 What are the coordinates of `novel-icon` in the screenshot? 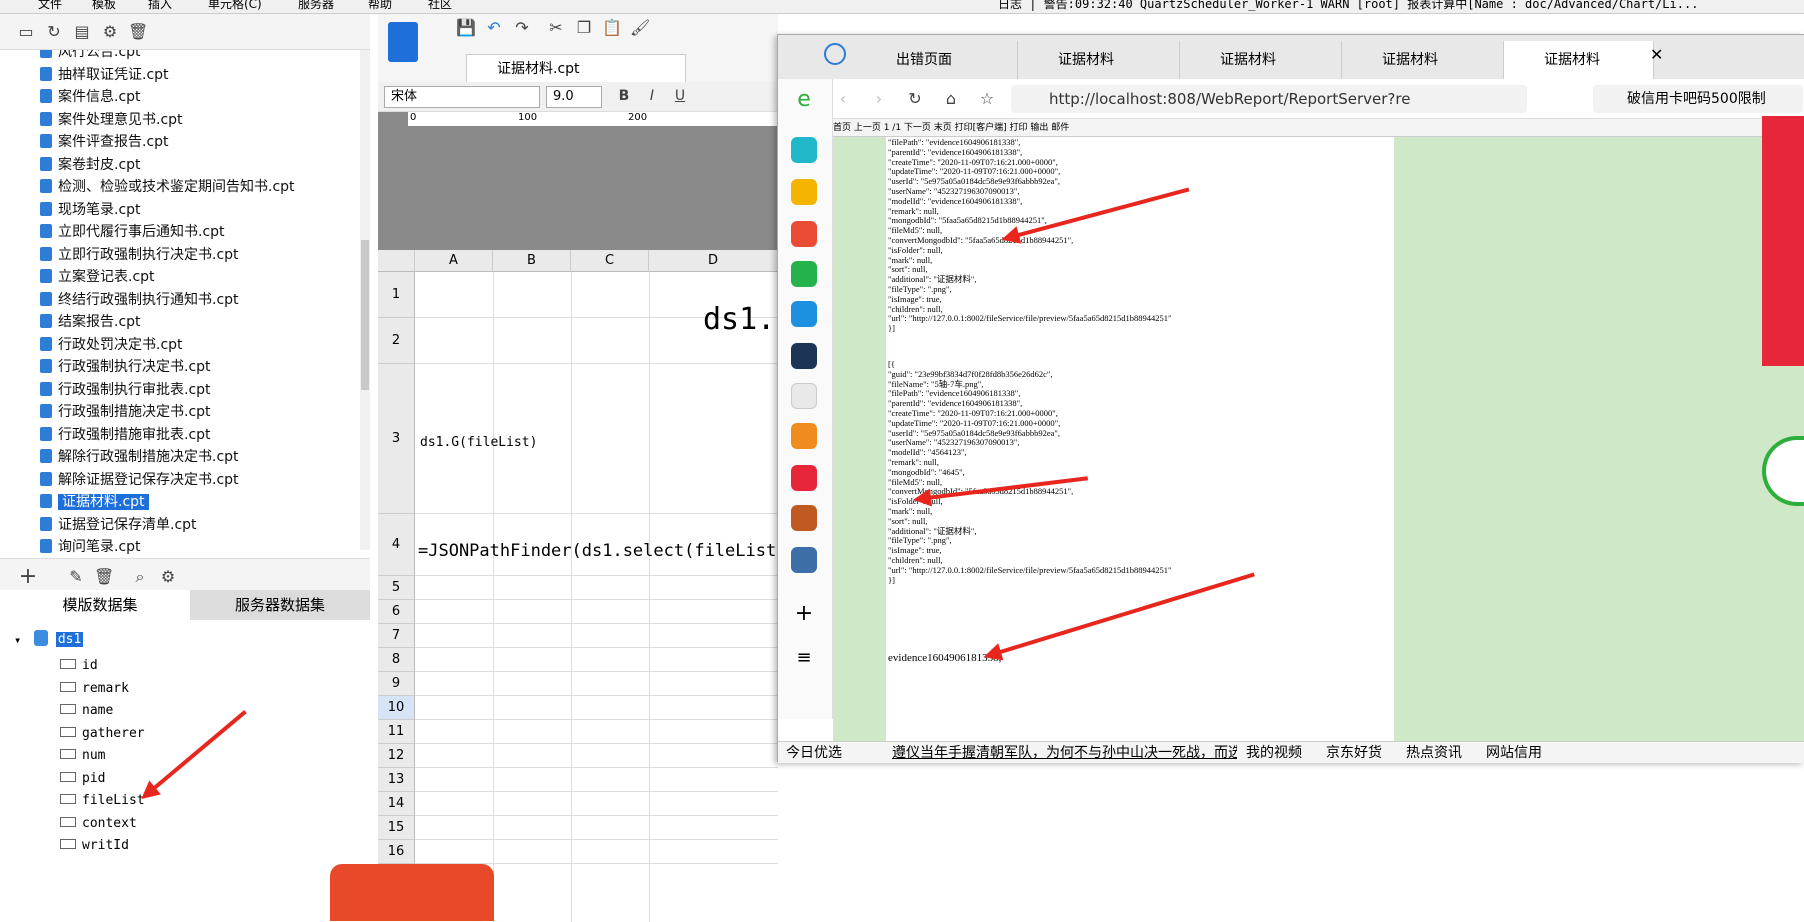 It's located at (804, 436).